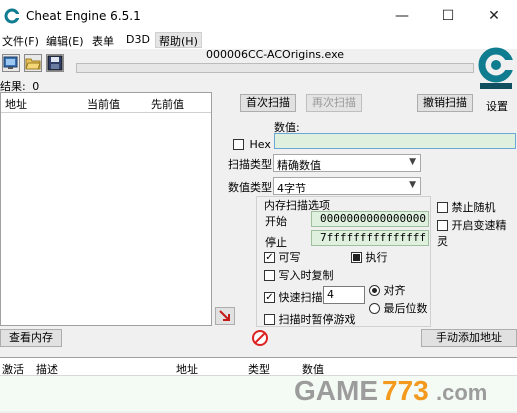 The width and height of the screenshot is (517, 413). Describe the element at coordinates (374, 290) in the screenshot. I see `align-radio` at that location.